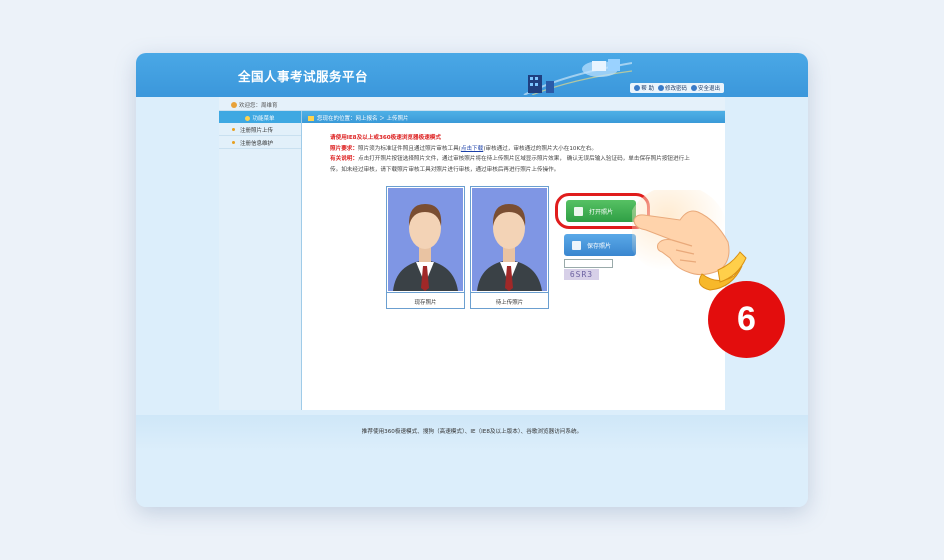 The image size is (944, 560). What do you see at coordinates (248, 118) in the screenshot?
I see `menu-icon` at bounding box center [248, 118].